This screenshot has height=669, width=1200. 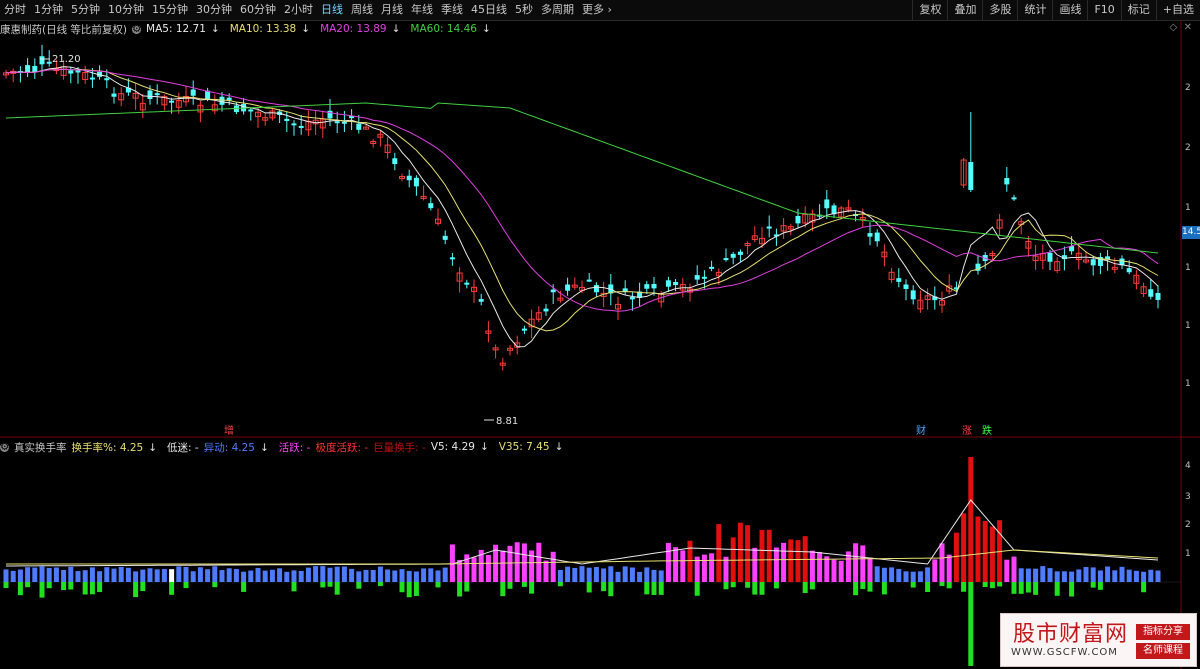 I want to click on watermark-tag-share: 指标分享, so click(x=1163, y=632).